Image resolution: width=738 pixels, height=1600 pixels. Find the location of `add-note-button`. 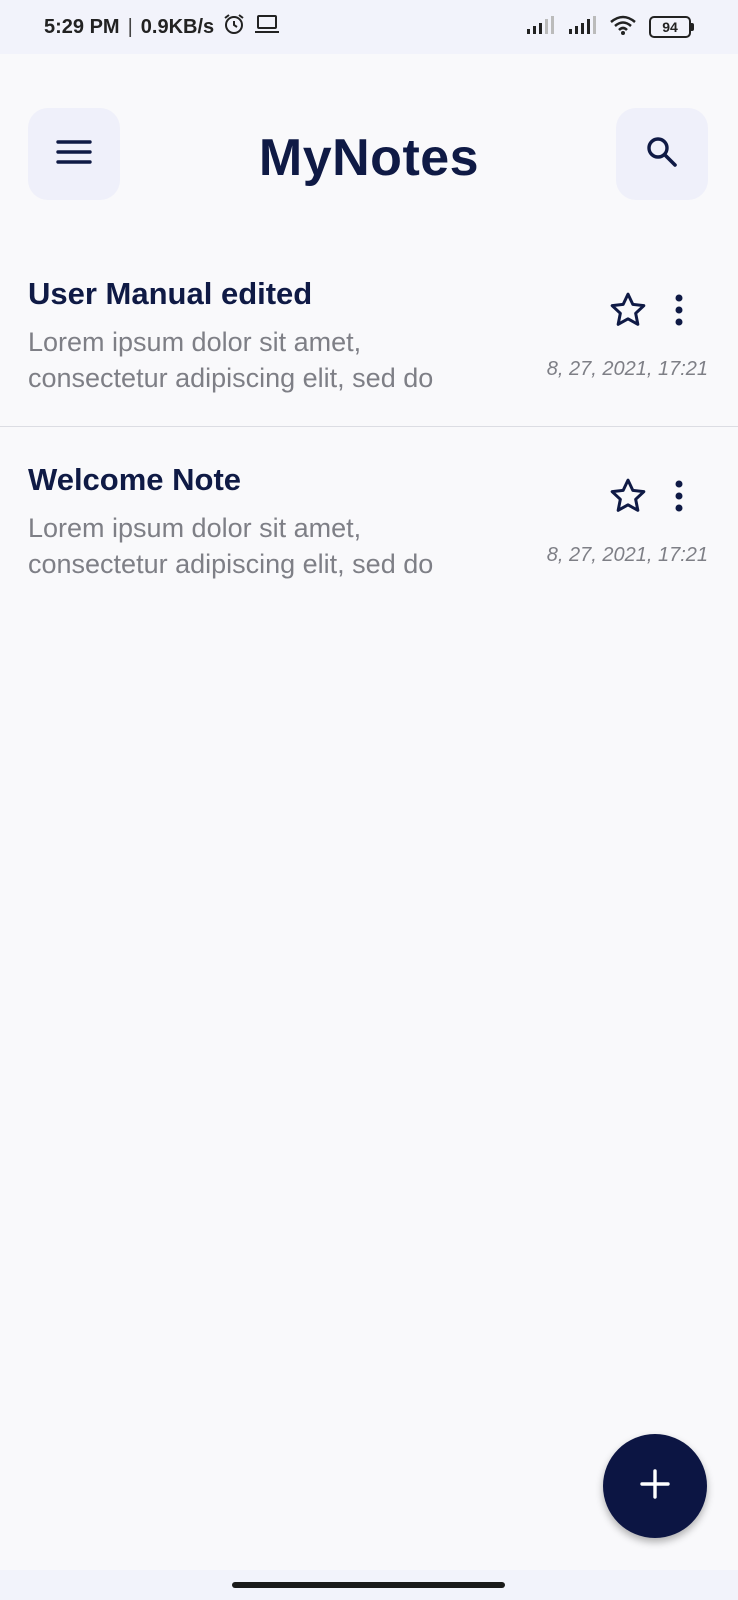

add-note-button is located at coordinates (655, 1486).